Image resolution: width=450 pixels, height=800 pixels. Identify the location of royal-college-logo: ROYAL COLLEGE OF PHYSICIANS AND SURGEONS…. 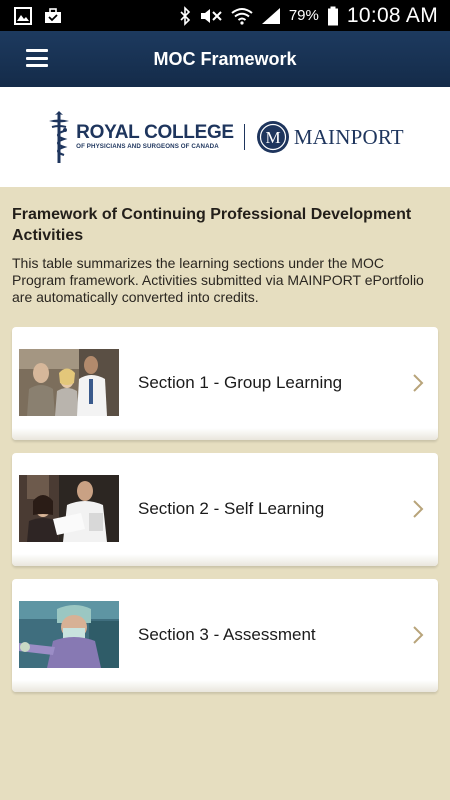
(140, 137).